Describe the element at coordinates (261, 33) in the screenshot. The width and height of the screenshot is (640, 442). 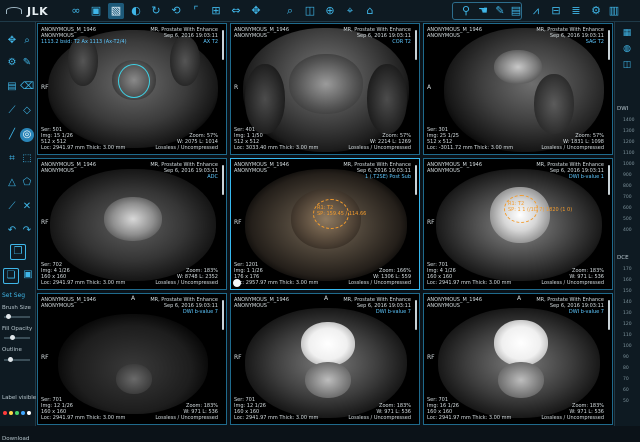
I see `overlay-top-left: ANONYMOUS_M_1946 ANONYMOUS` at that location.